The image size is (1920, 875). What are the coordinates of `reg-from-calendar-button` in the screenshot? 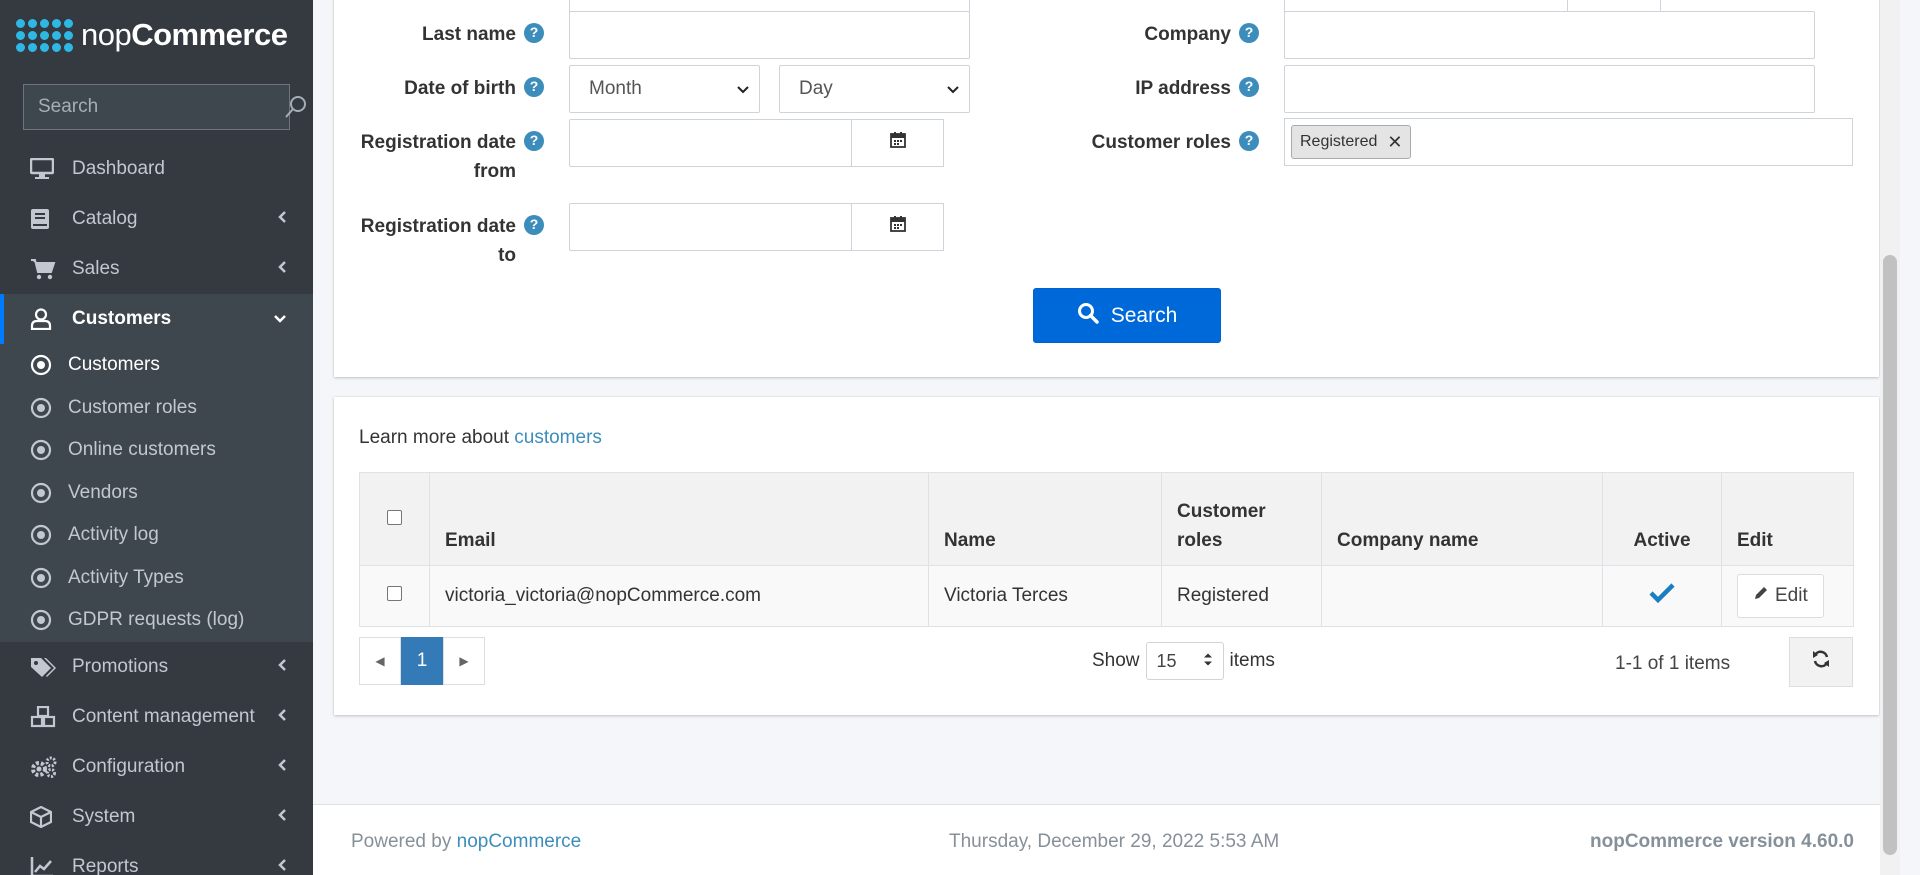 It's located at (897, 143).